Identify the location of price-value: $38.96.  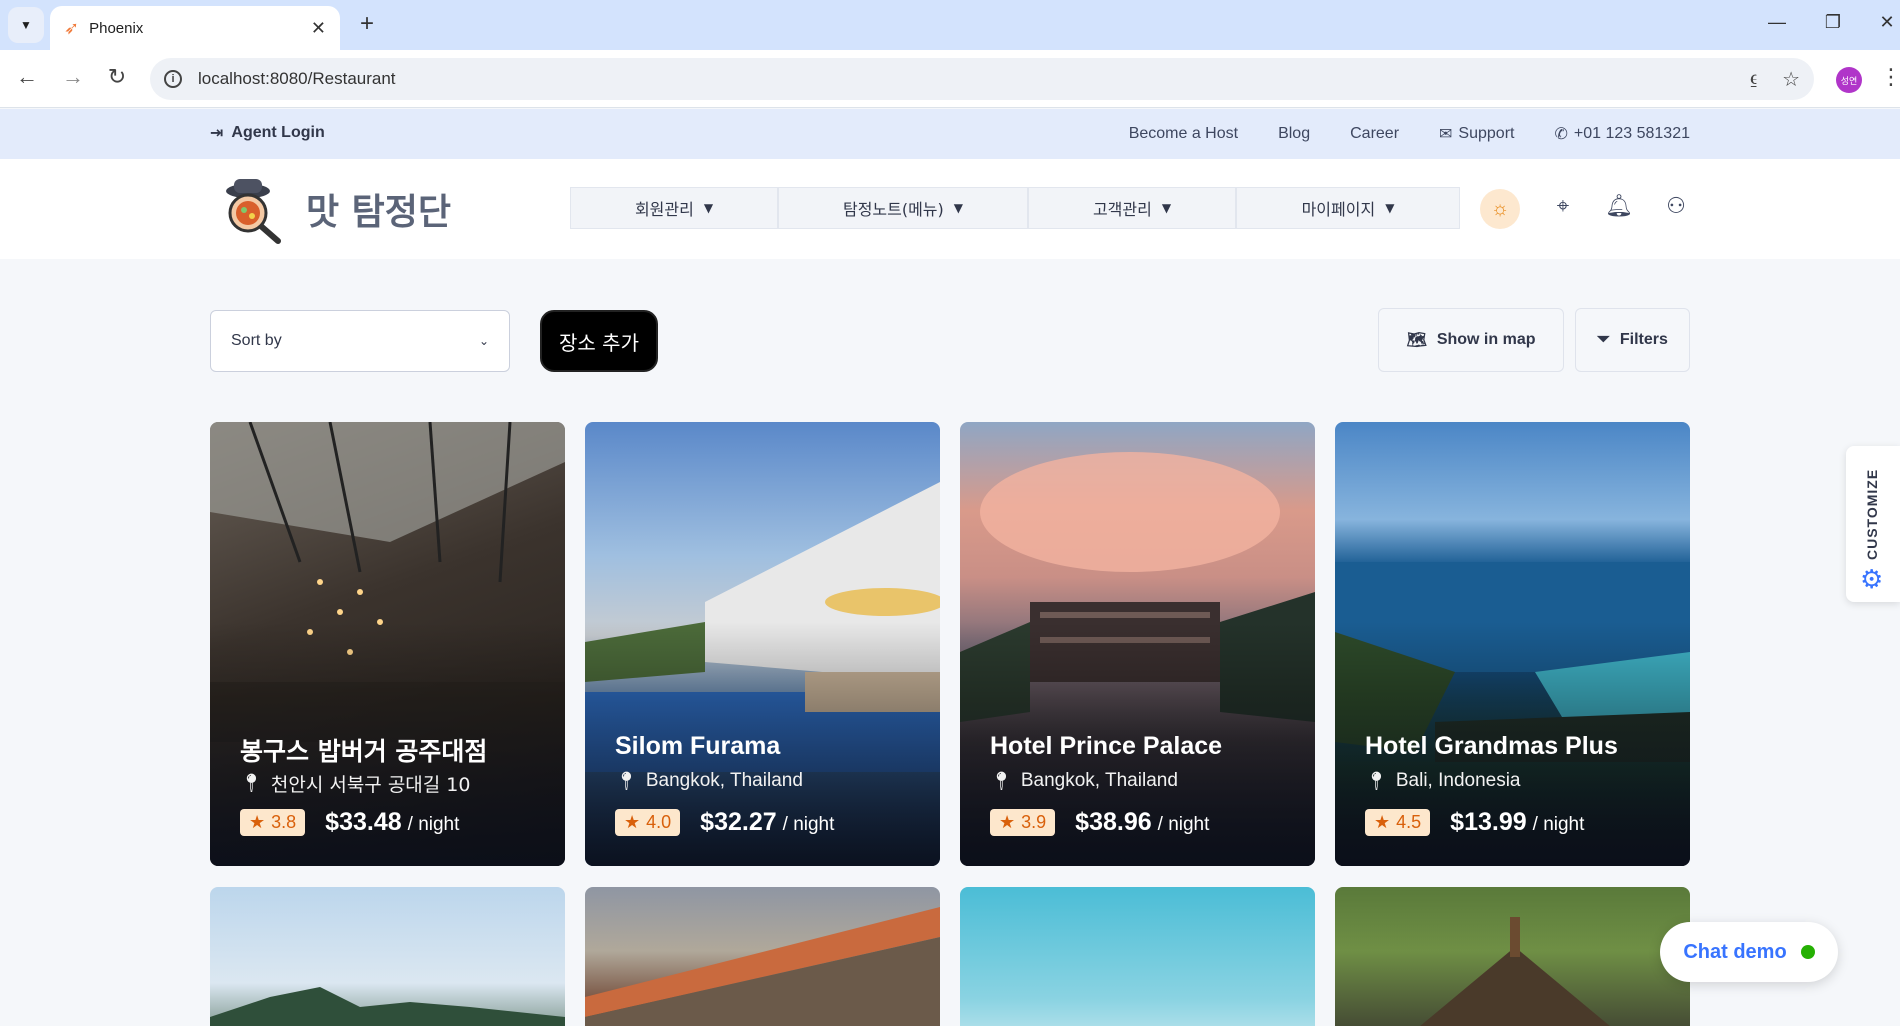
(1113, 822).